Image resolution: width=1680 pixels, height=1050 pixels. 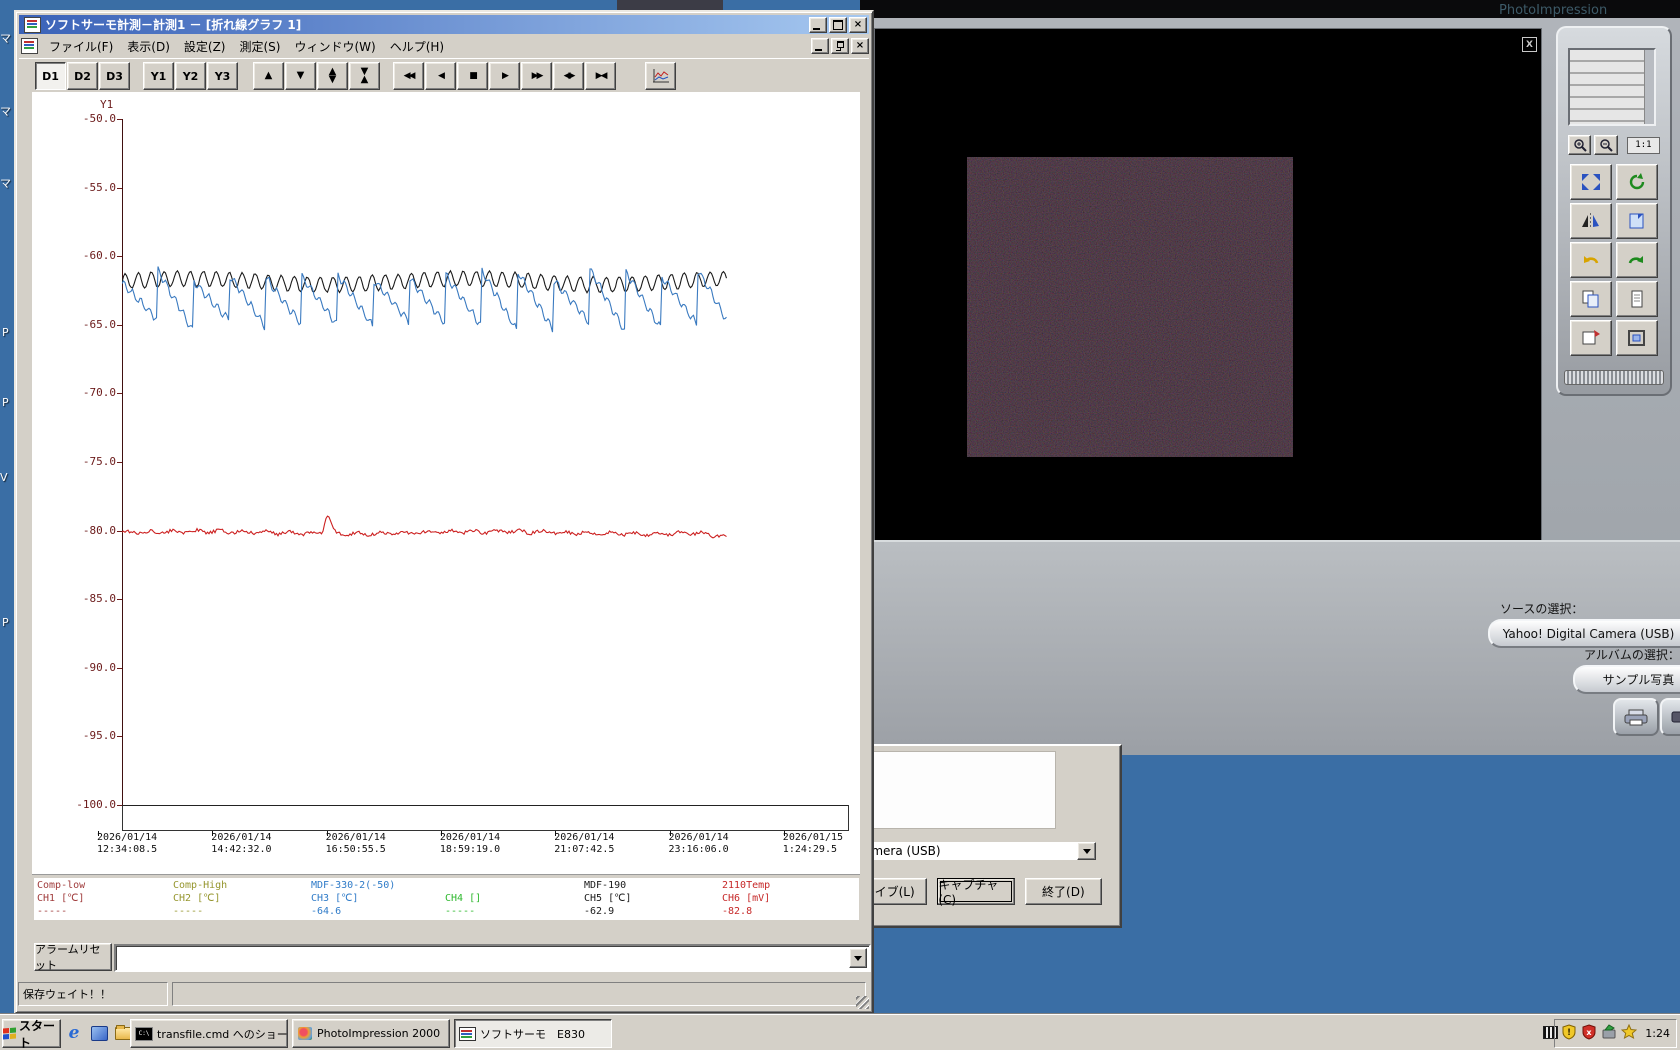 What do you see at coordinates (205, 46) in the screenshot?
I see `menu-item-3: 設定(Z)` at bounding box center [205, 46].